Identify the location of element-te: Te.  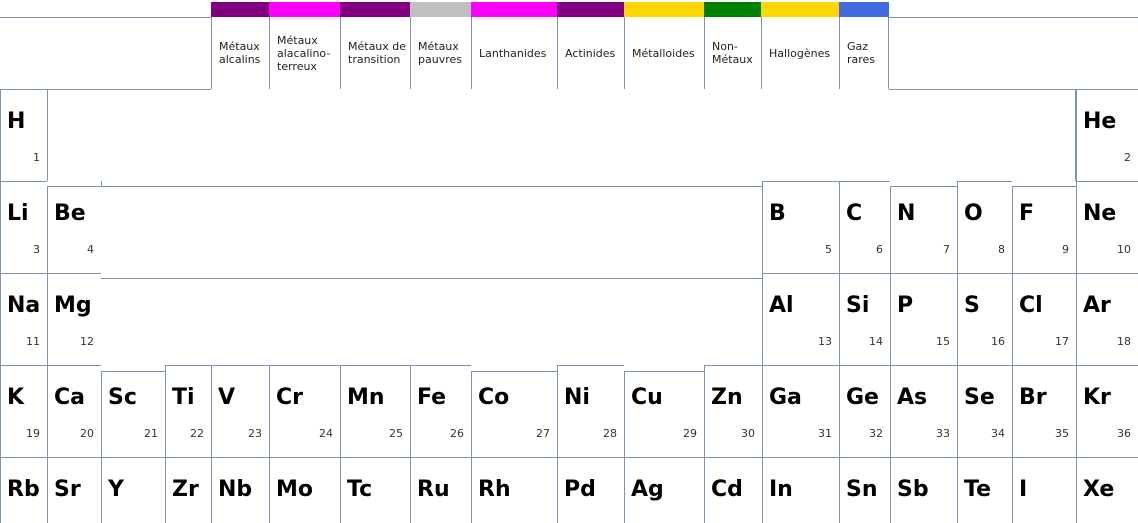
(984, 490).